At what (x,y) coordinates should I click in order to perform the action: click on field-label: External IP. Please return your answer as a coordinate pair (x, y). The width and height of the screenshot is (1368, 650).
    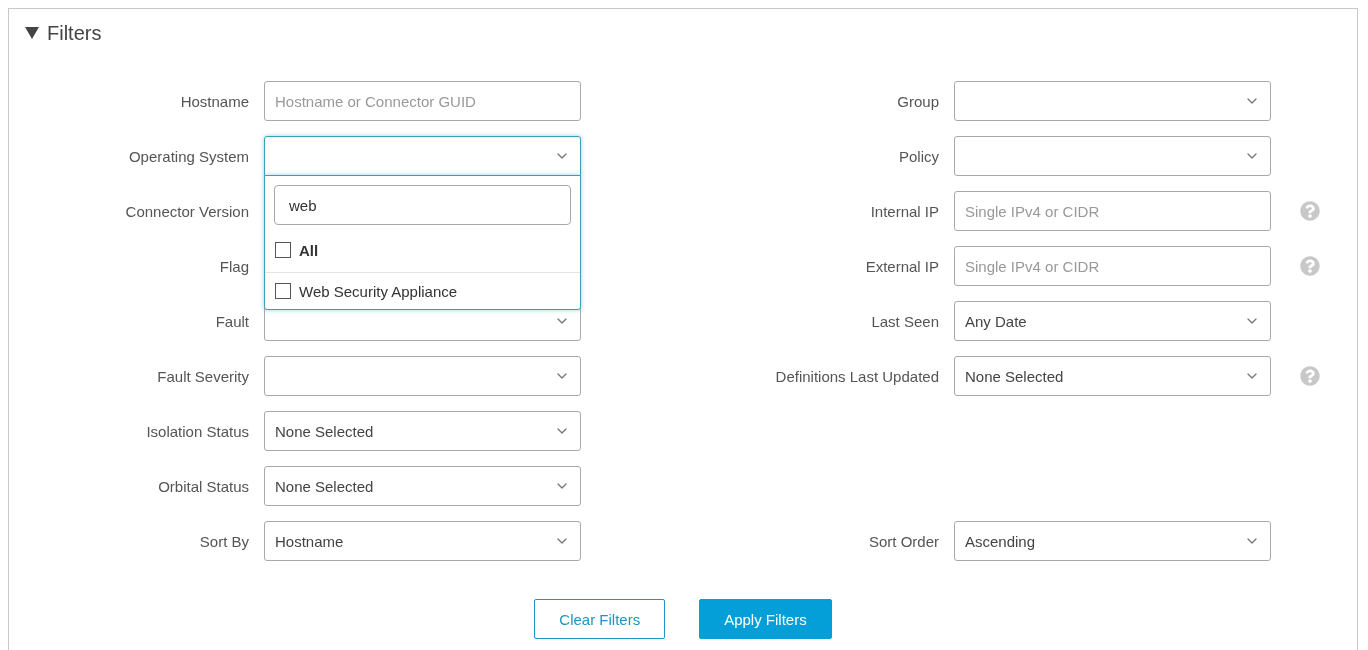
    Looking at the image, I should click on (901, 266).